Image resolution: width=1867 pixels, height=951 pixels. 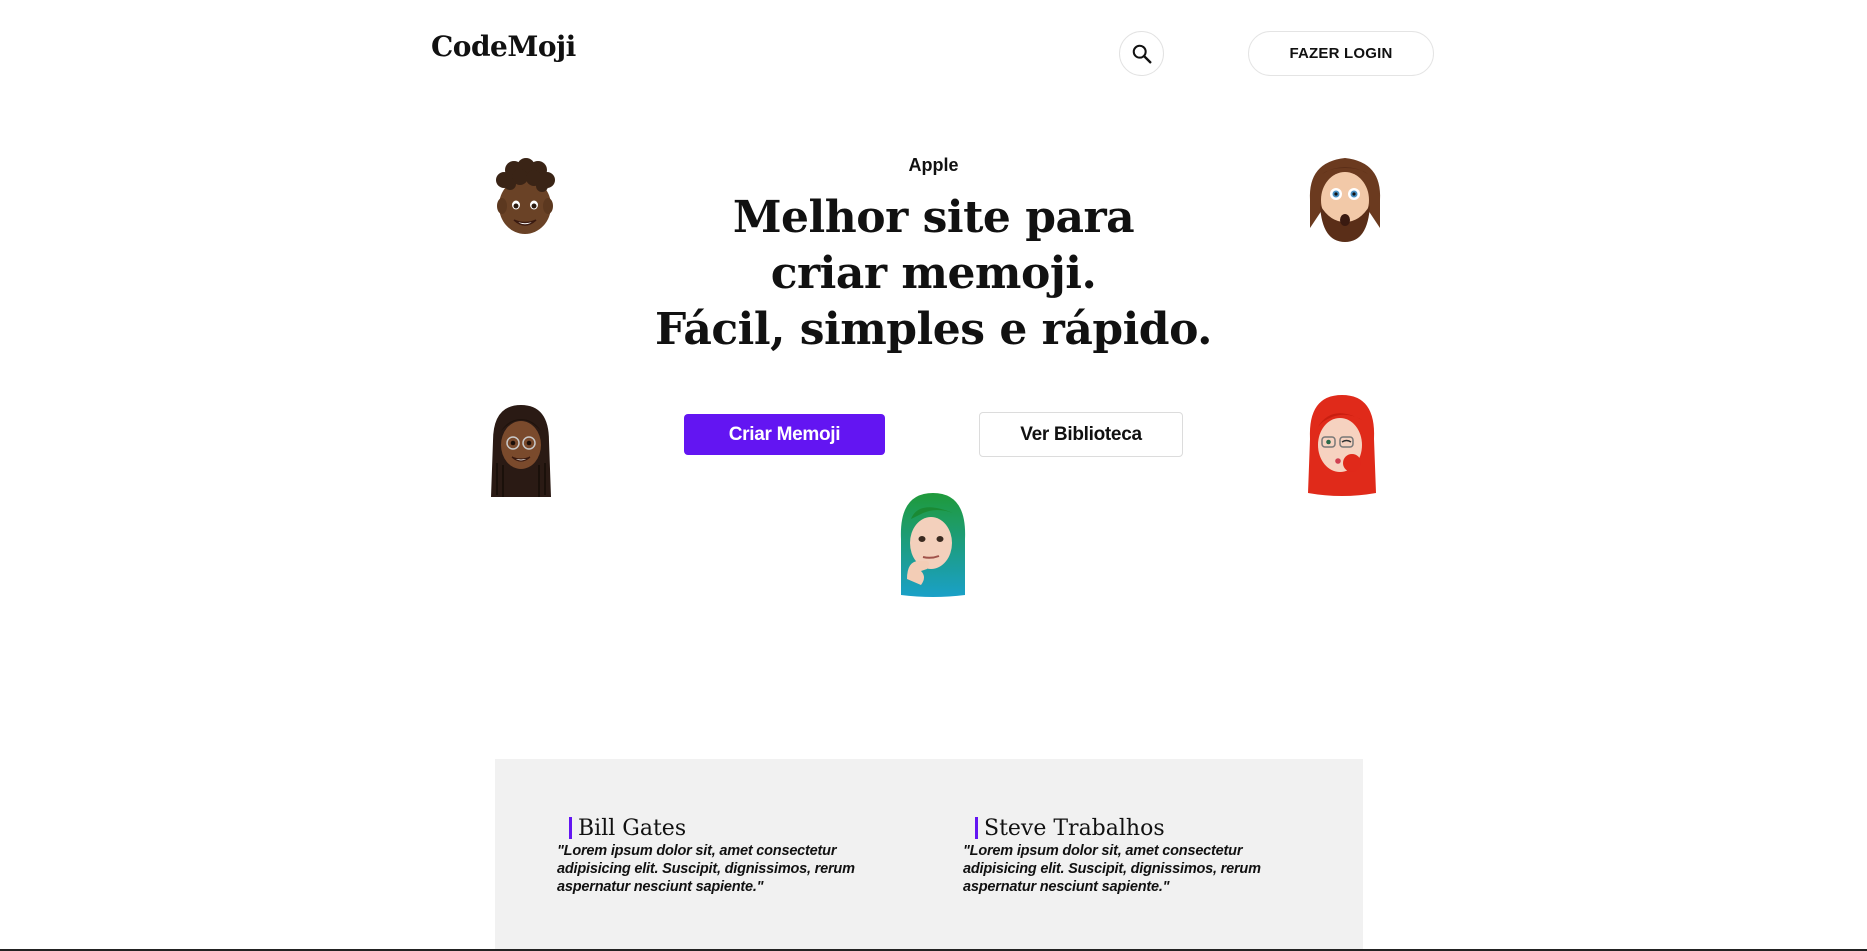 What do you see at coordinates (503, 46) in the screenshot?
I see `brand-logo: CodeMoji` at bounding box center [503, 46].